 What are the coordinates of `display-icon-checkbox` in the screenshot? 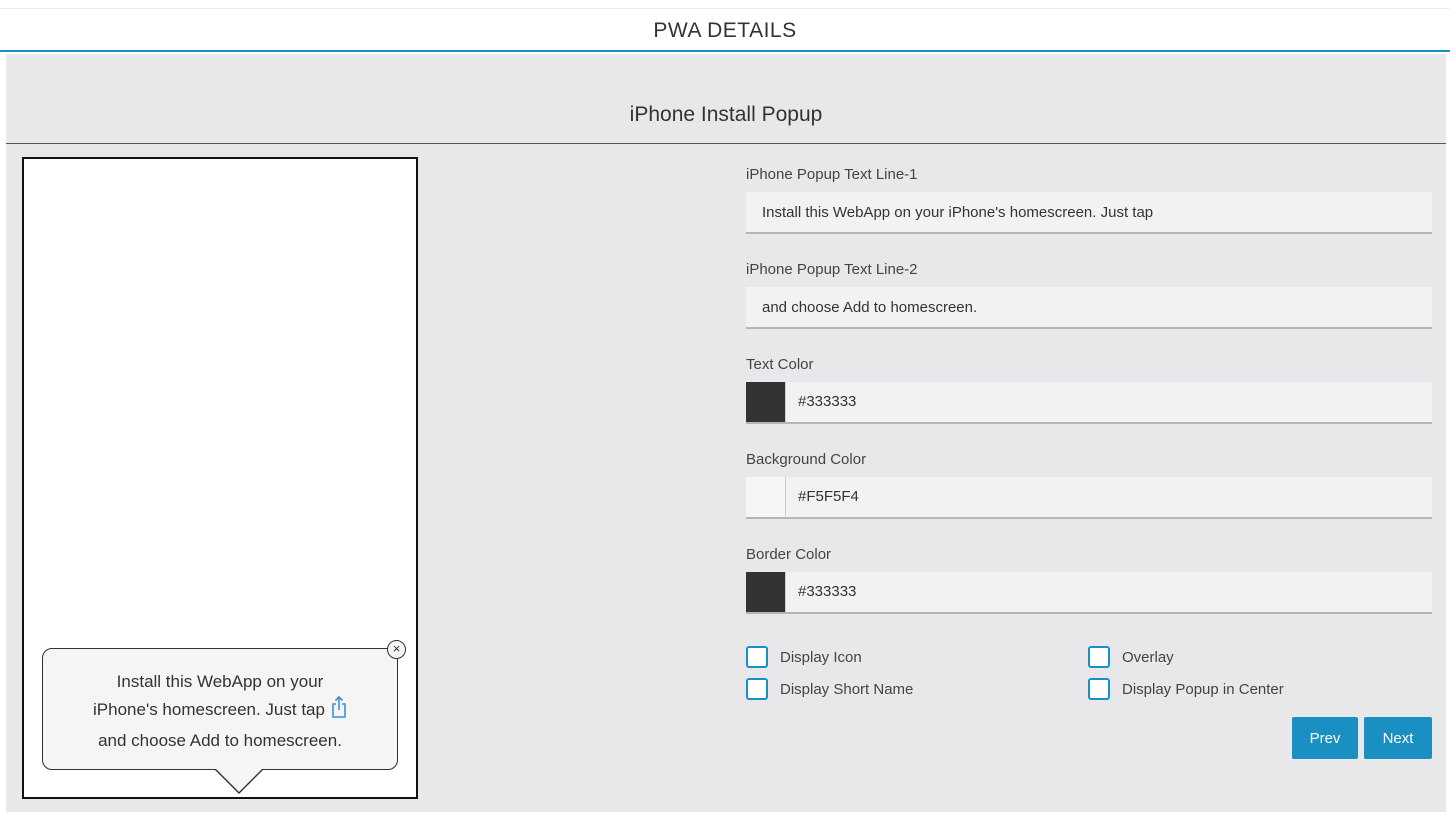 It's located at (757, 657).